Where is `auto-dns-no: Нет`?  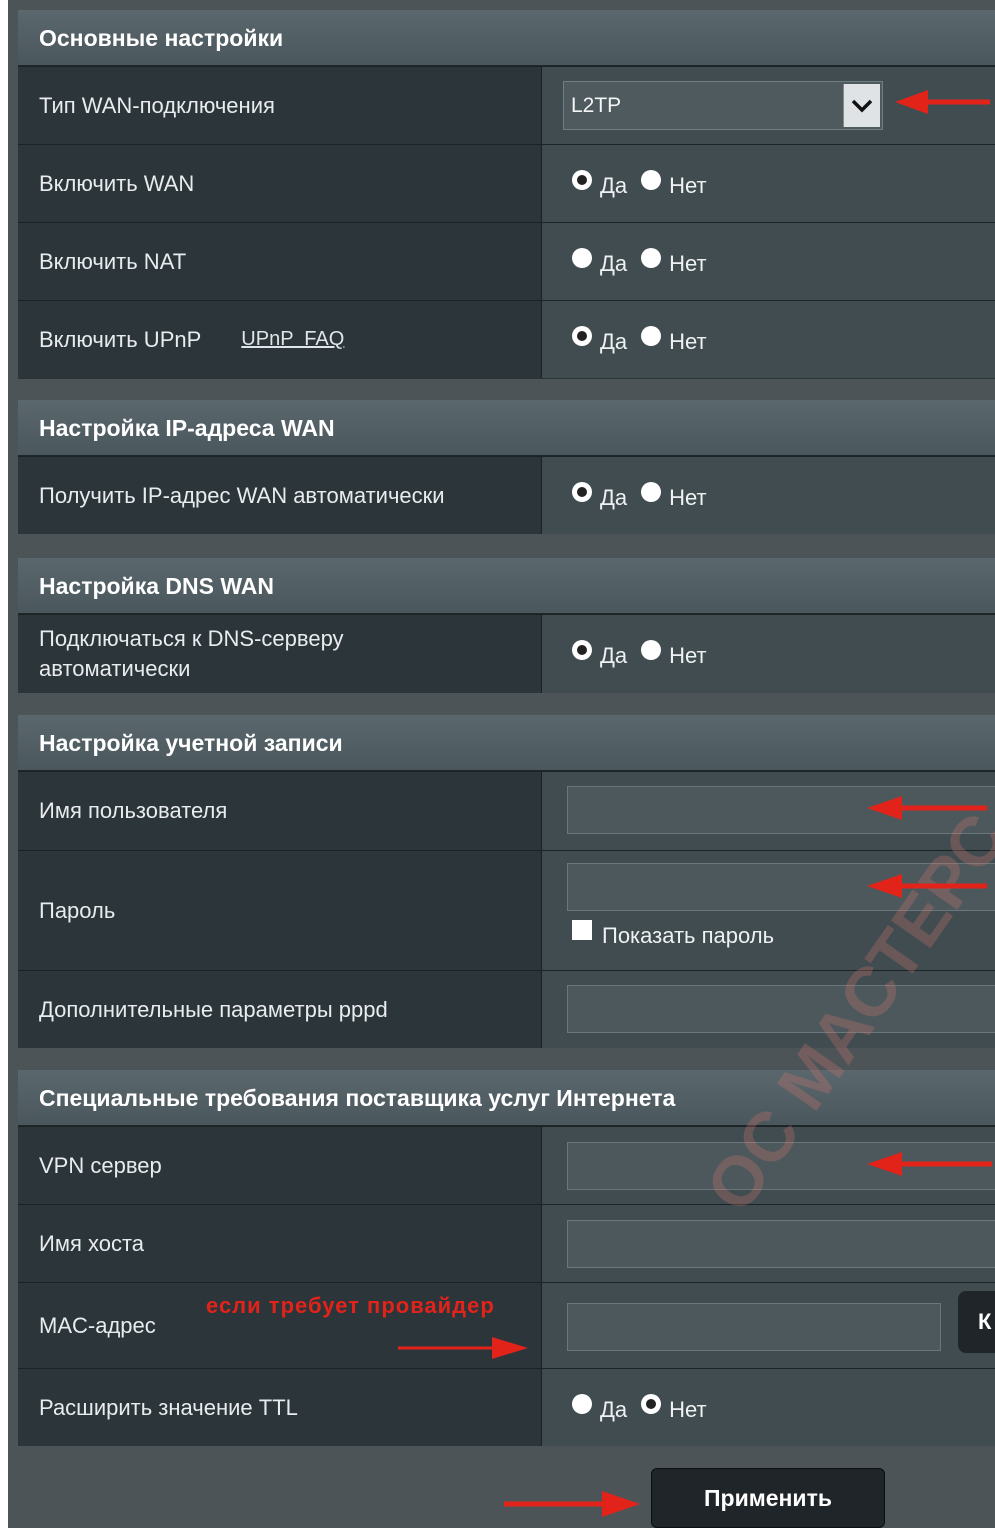 auto-dns-no: Нет is located at coordinates (674, 654).